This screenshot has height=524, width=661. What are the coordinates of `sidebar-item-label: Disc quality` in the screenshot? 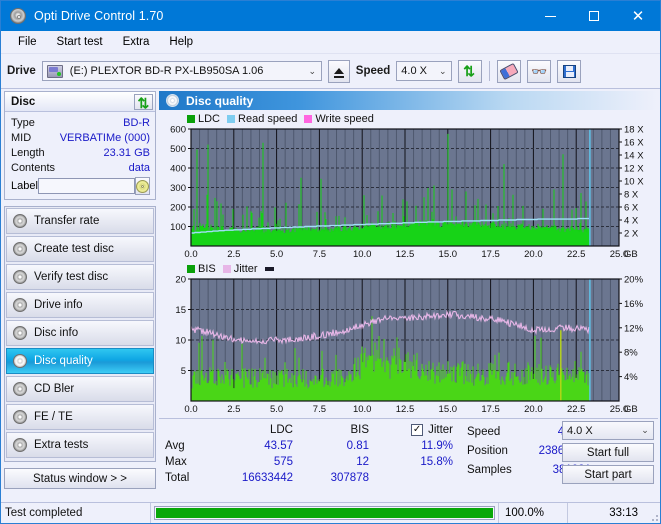 It's located at (63, 361).